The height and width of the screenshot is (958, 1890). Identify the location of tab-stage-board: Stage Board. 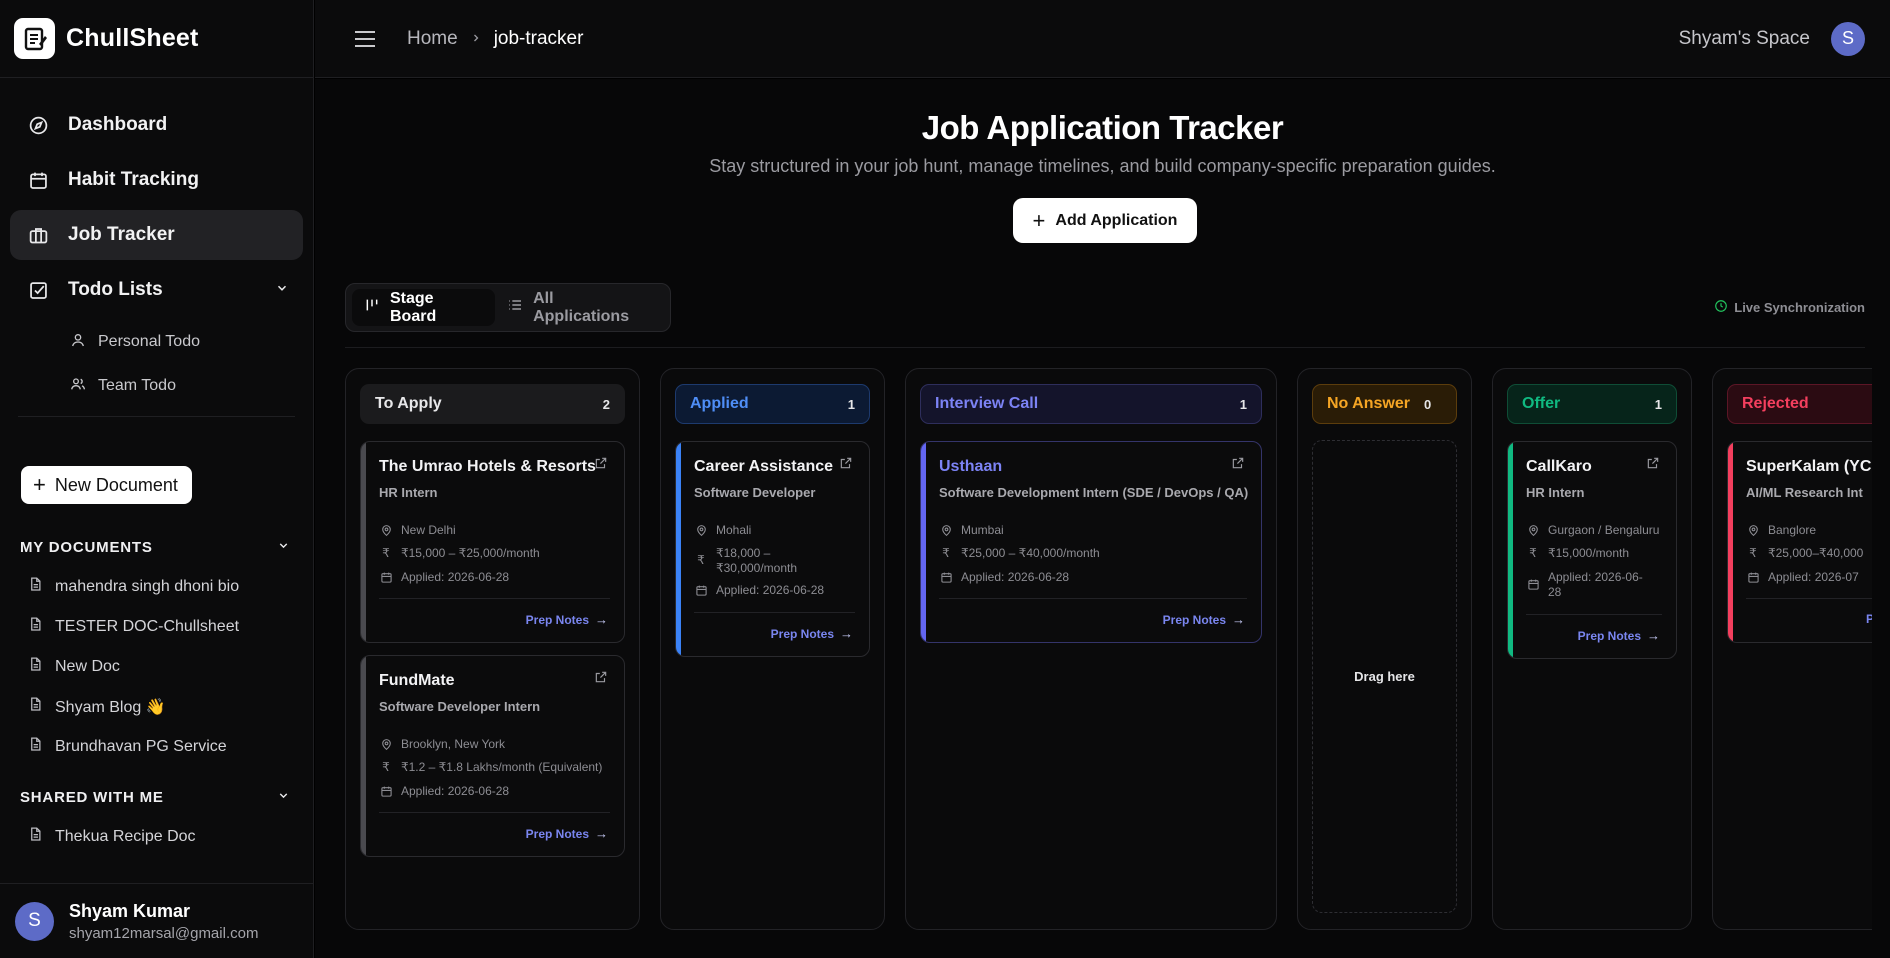
(424, 307).